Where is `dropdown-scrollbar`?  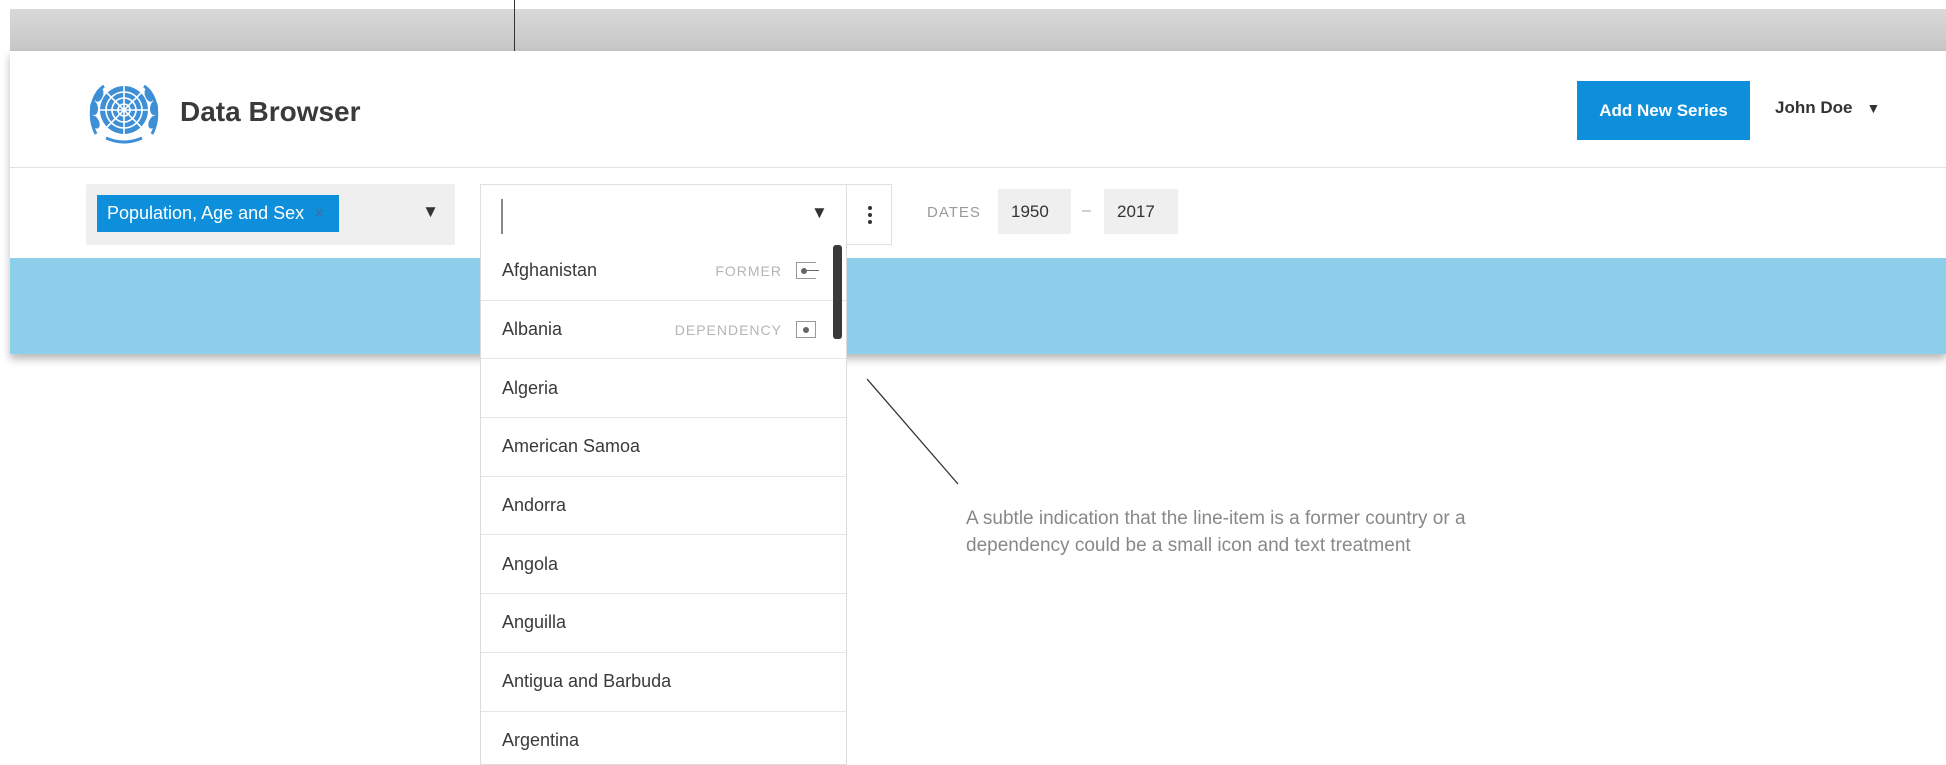 dropdown-scrollbar is located at coordinates (837, 292).